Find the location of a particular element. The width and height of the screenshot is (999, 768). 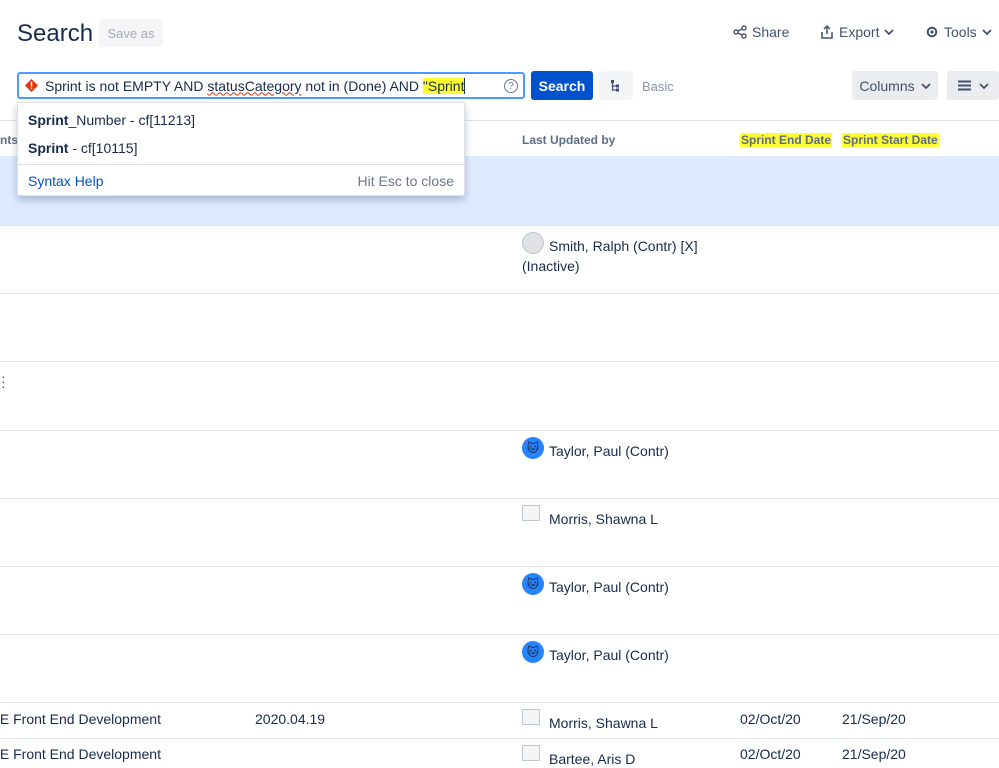

user-status: (Inactive) is located at coordinates (551, 266).